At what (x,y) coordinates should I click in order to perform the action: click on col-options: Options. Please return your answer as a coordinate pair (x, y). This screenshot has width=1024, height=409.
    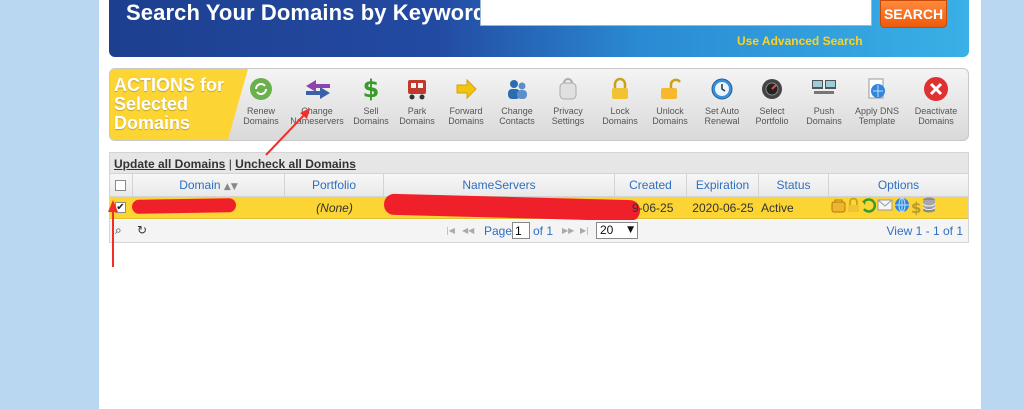
    Looking at the image, I should click on (898, 185).